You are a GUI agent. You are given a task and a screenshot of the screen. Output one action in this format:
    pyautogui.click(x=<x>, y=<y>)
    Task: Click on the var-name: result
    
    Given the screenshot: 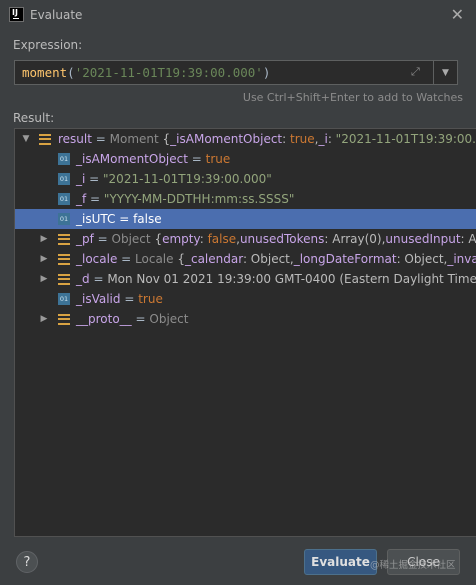 What is the action you would take?
    pyautogui.click(x=75, y=139)
    